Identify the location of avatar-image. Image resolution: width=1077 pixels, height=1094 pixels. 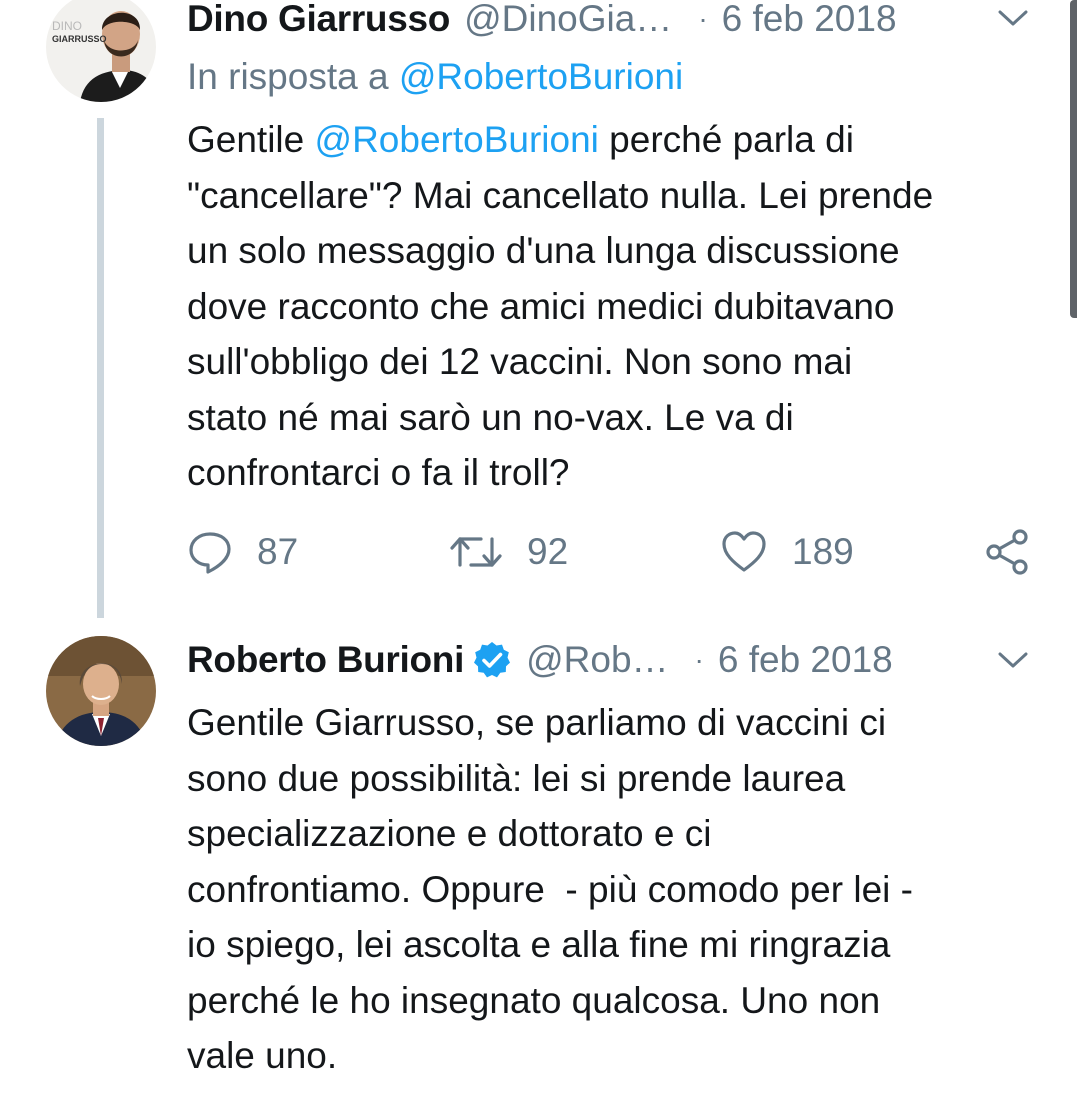
(101, 691).